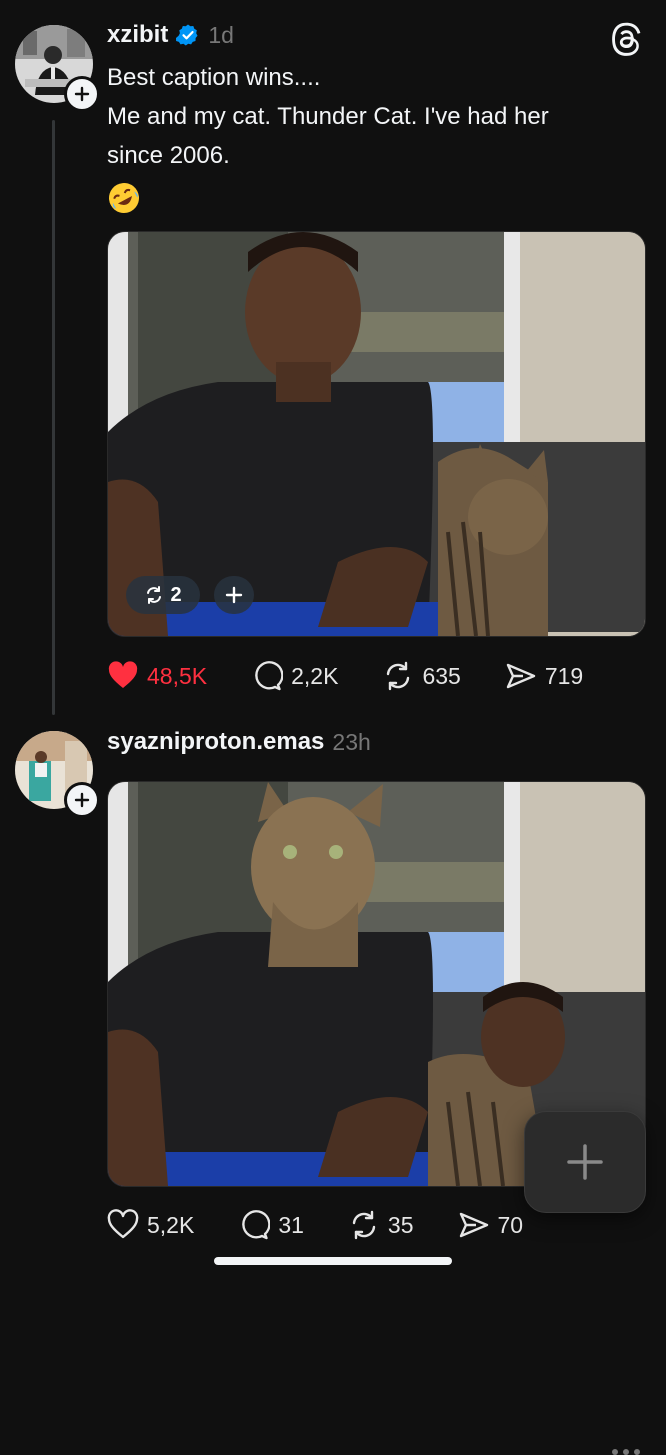 This screenshot has height=1455, width=666. Describe the element at coordinates (187, 35) in the screenshot. I see `verified-badge-icon` at that location.